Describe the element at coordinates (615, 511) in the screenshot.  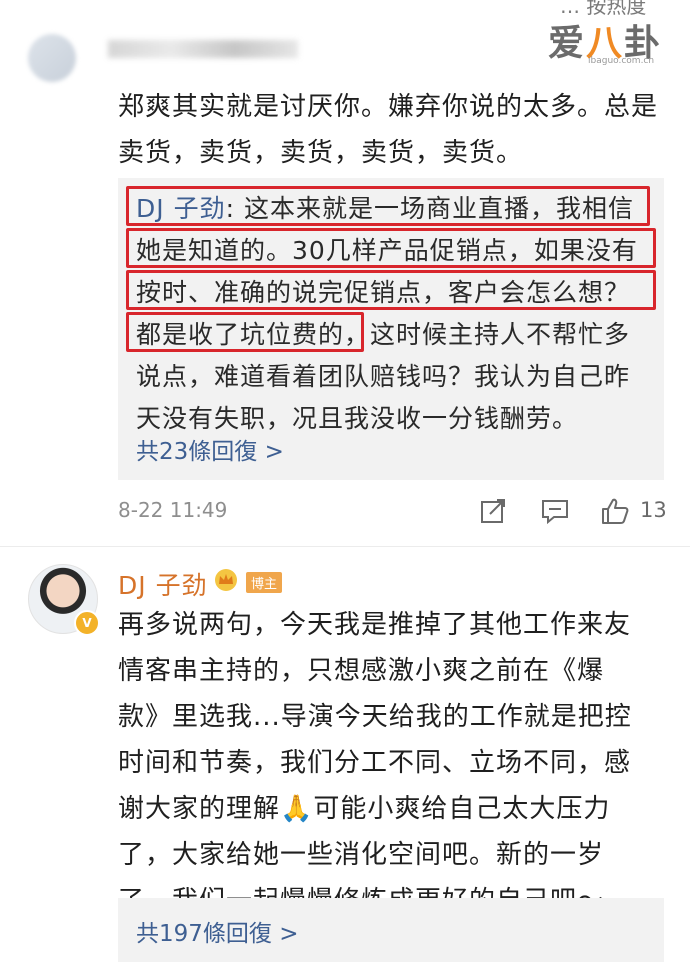
I see `thumbs-up-icon` at that location.